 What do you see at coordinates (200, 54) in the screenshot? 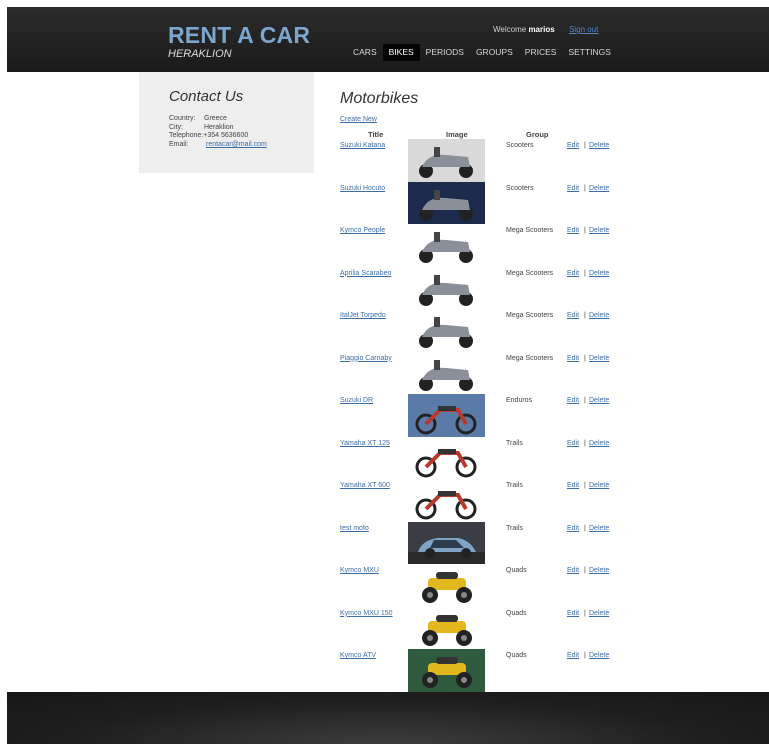
I see `brand-subtitle: HERAKLION` at bounding box center [200, 54].